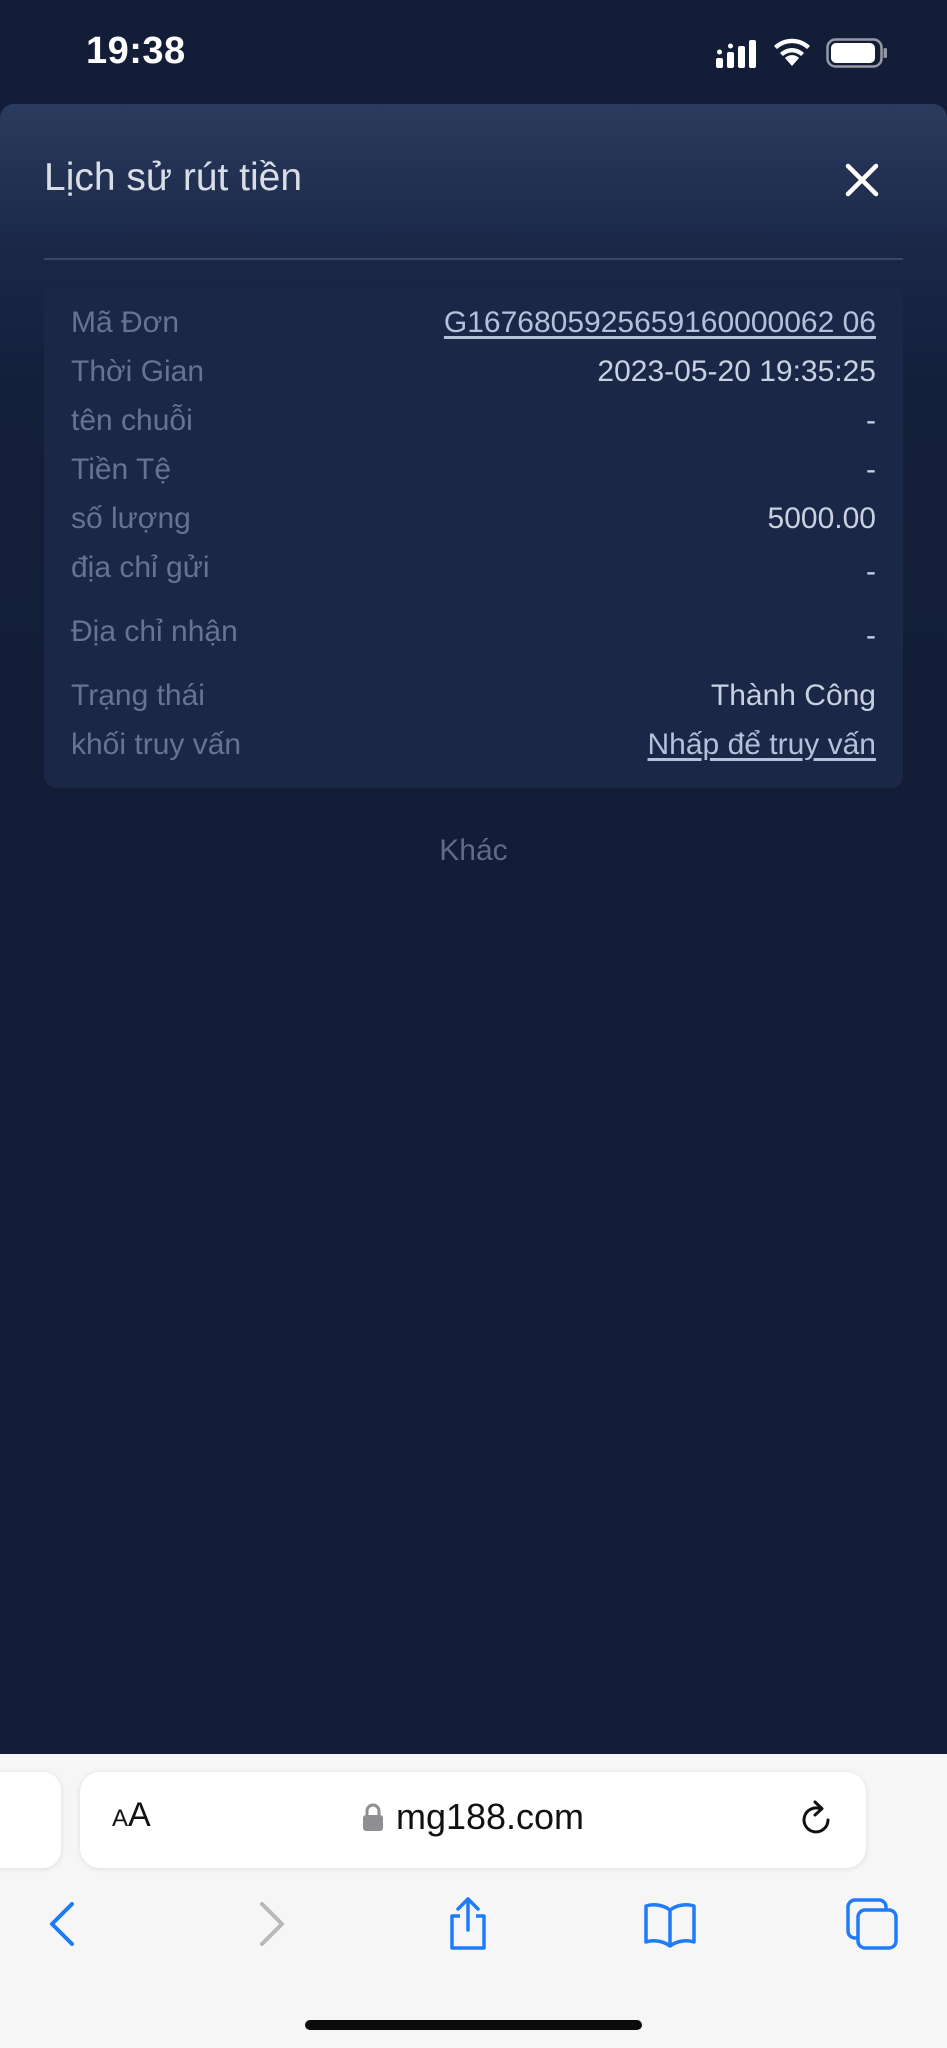  What do you see at coordinates (138, 371) in the screenshot?
I see `time-label: Thời Gian` at bounding box center [138, 371].